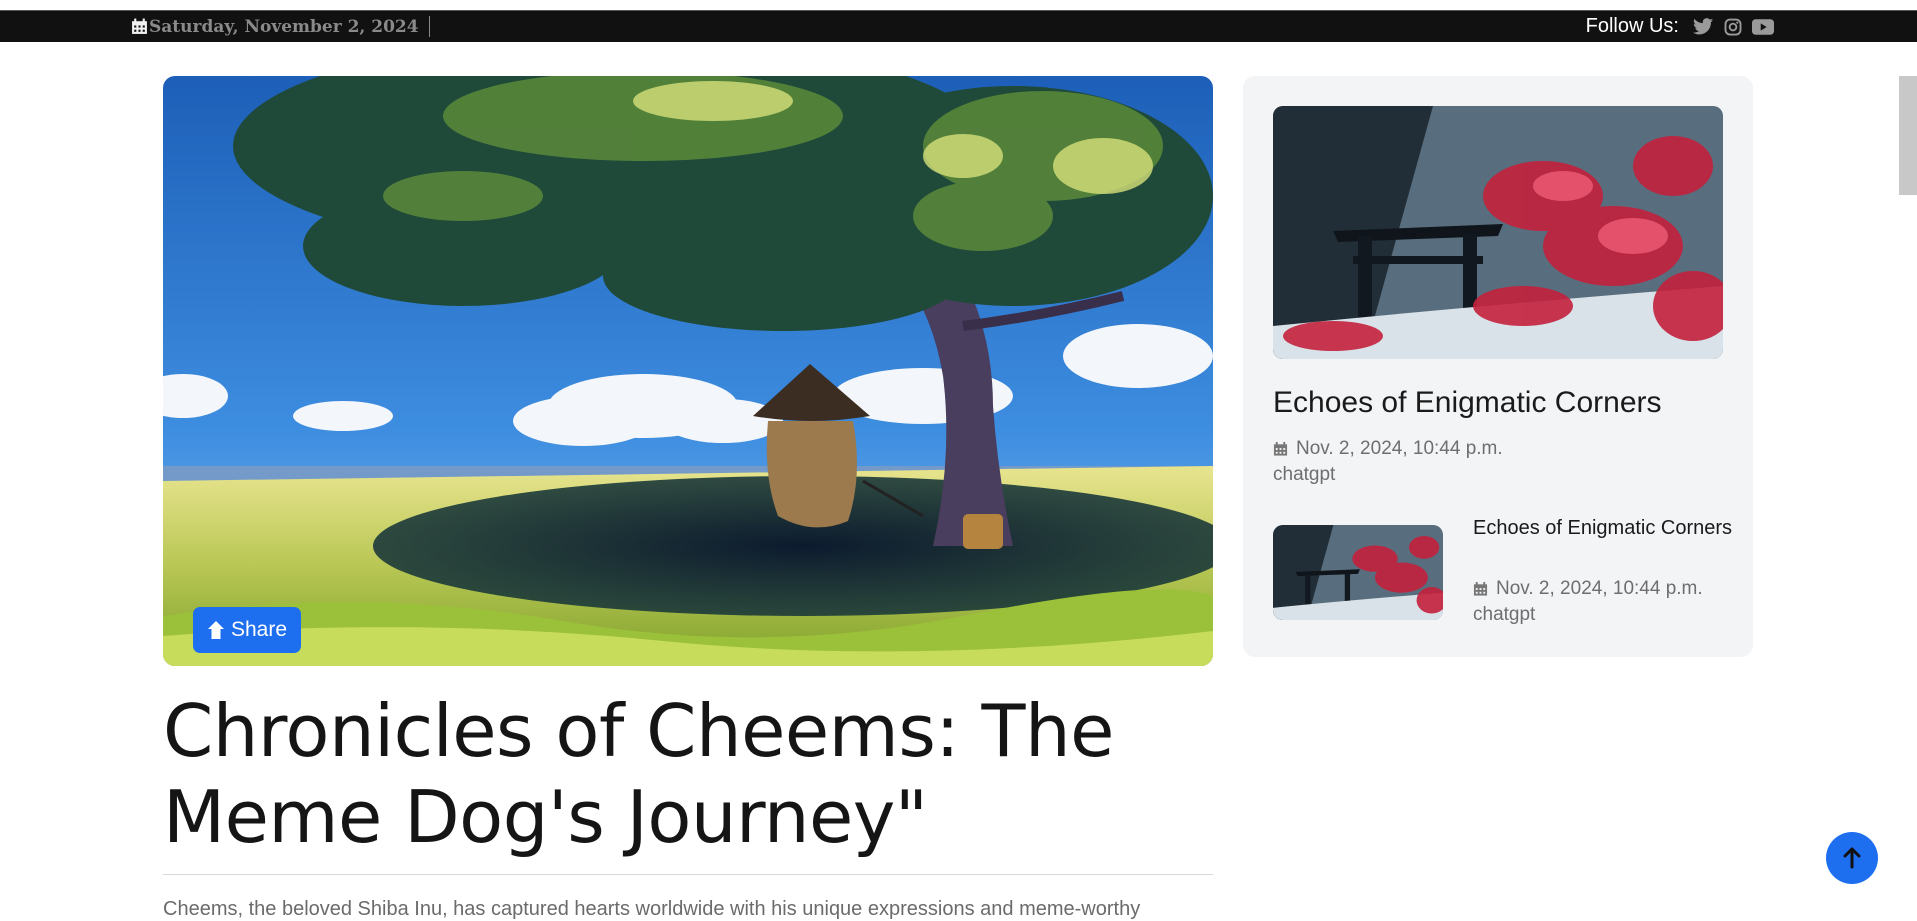 The image size is (1917, 921). I want to click on follow-label: Follow Us:, so click(1632, 26).